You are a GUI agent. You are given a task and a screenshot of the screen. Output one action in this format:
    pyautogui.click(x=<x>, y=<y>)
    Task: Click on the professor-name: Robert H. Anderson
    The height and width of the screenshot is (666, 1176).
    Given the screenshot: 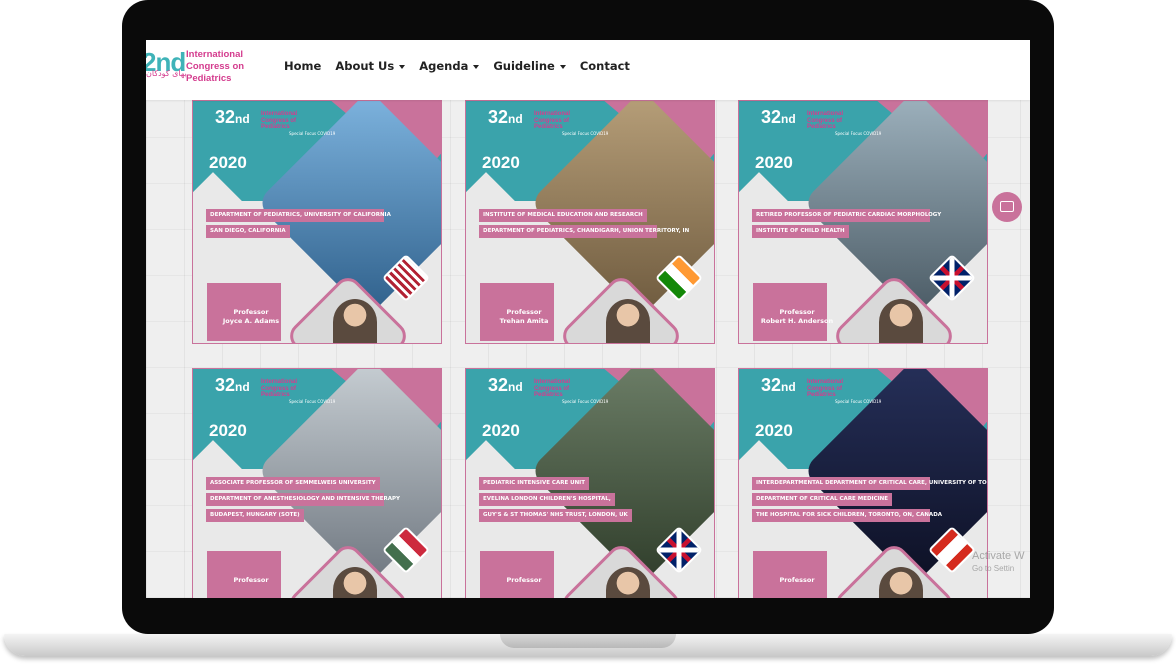 What is the action you would take?
    pyautogui.click(x=797, y=321)
    